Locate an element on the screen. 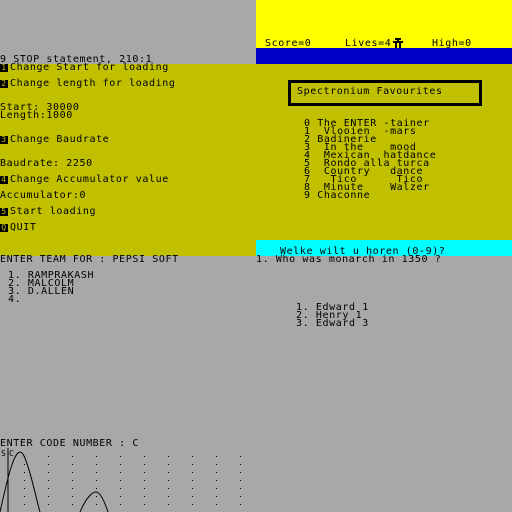 Image resolution: width=512 pixels, height=512 pixels. baudrate-value: Baudrate: 2250 is located at coordinates (46, 163).